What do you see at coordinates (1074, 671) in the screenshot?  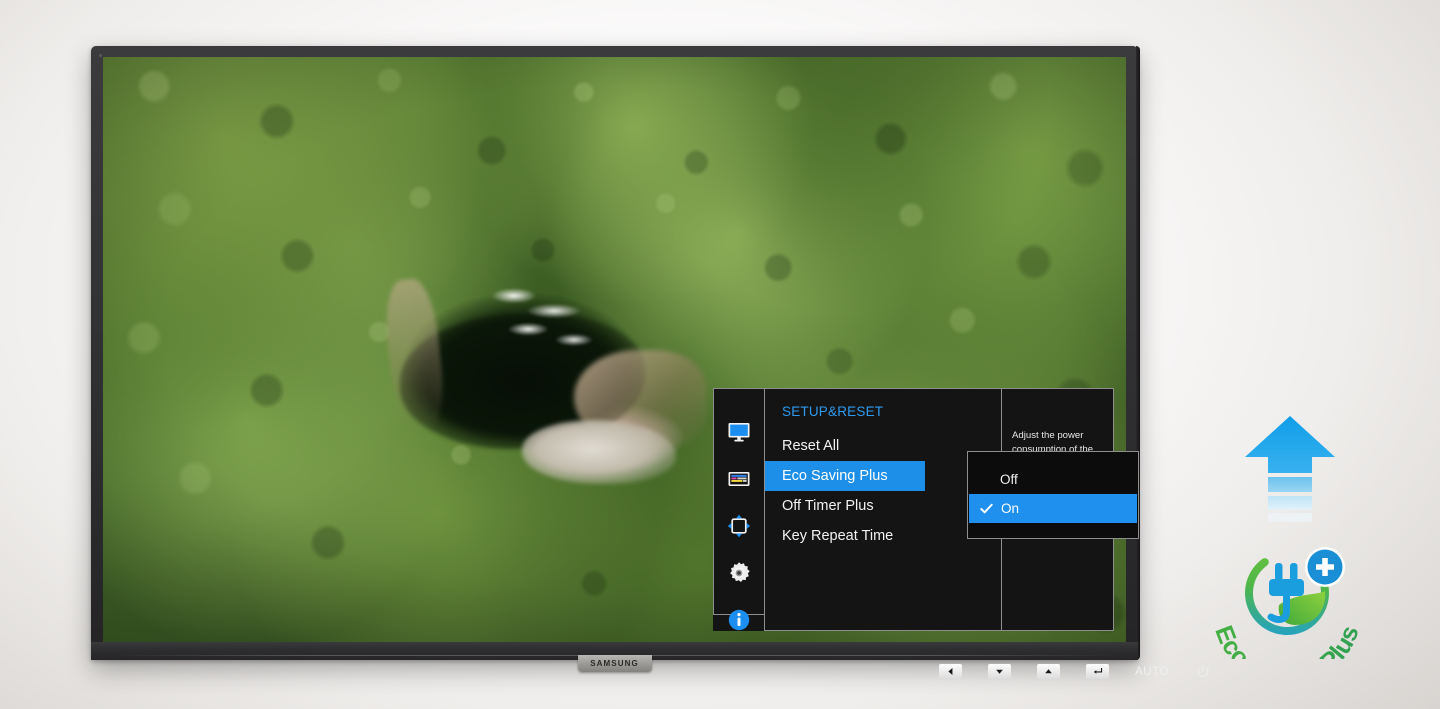 I see `monitor-hardware-keys: AUTO` at bounding box center [1074, 671].